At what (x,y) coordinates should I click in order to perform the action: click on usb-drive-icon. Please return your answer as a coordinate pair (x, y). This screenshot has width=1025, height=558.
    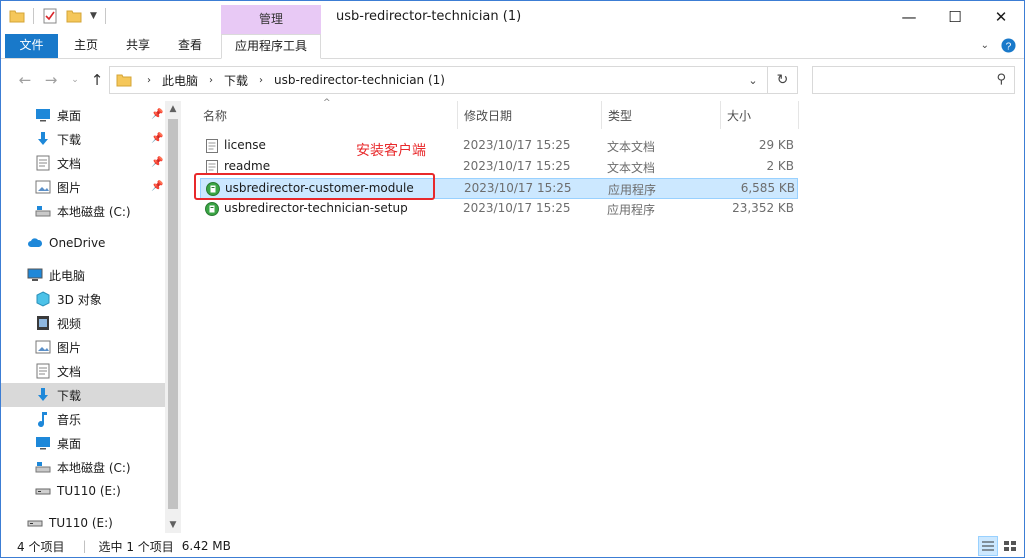
    Looking at the image, I should click on (35, 523).